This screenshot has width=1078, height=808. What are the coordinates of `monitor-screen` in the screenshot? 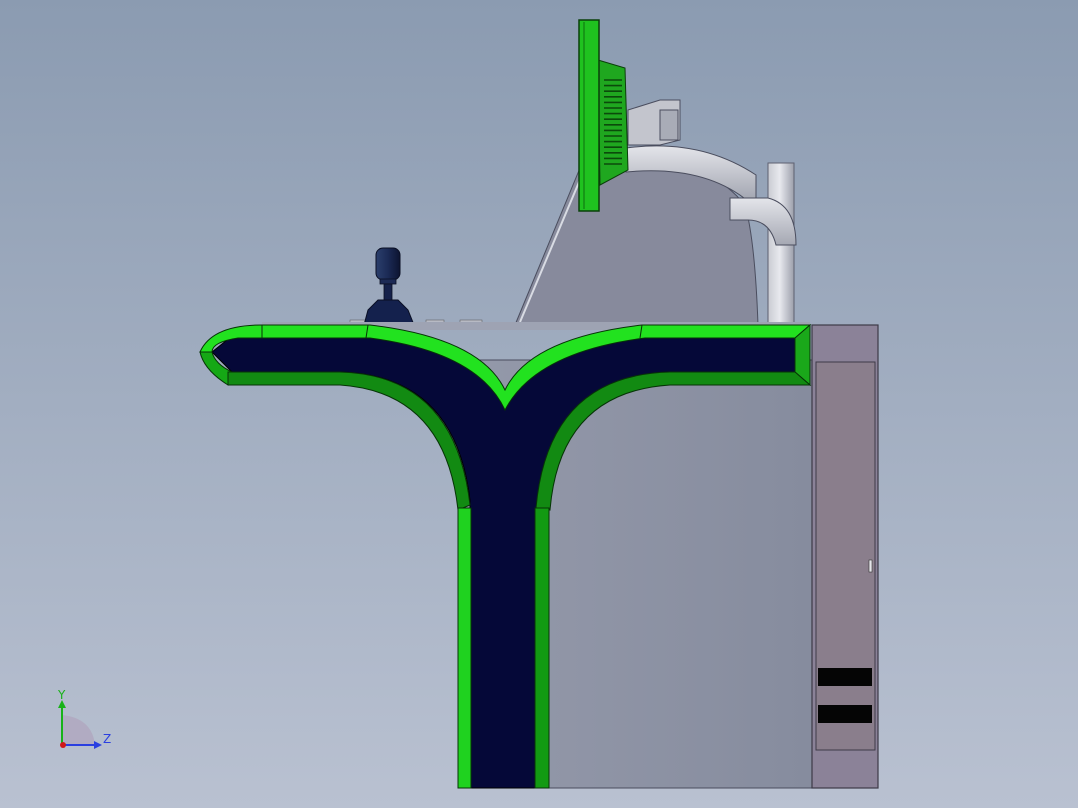 It's located at (589, 115).